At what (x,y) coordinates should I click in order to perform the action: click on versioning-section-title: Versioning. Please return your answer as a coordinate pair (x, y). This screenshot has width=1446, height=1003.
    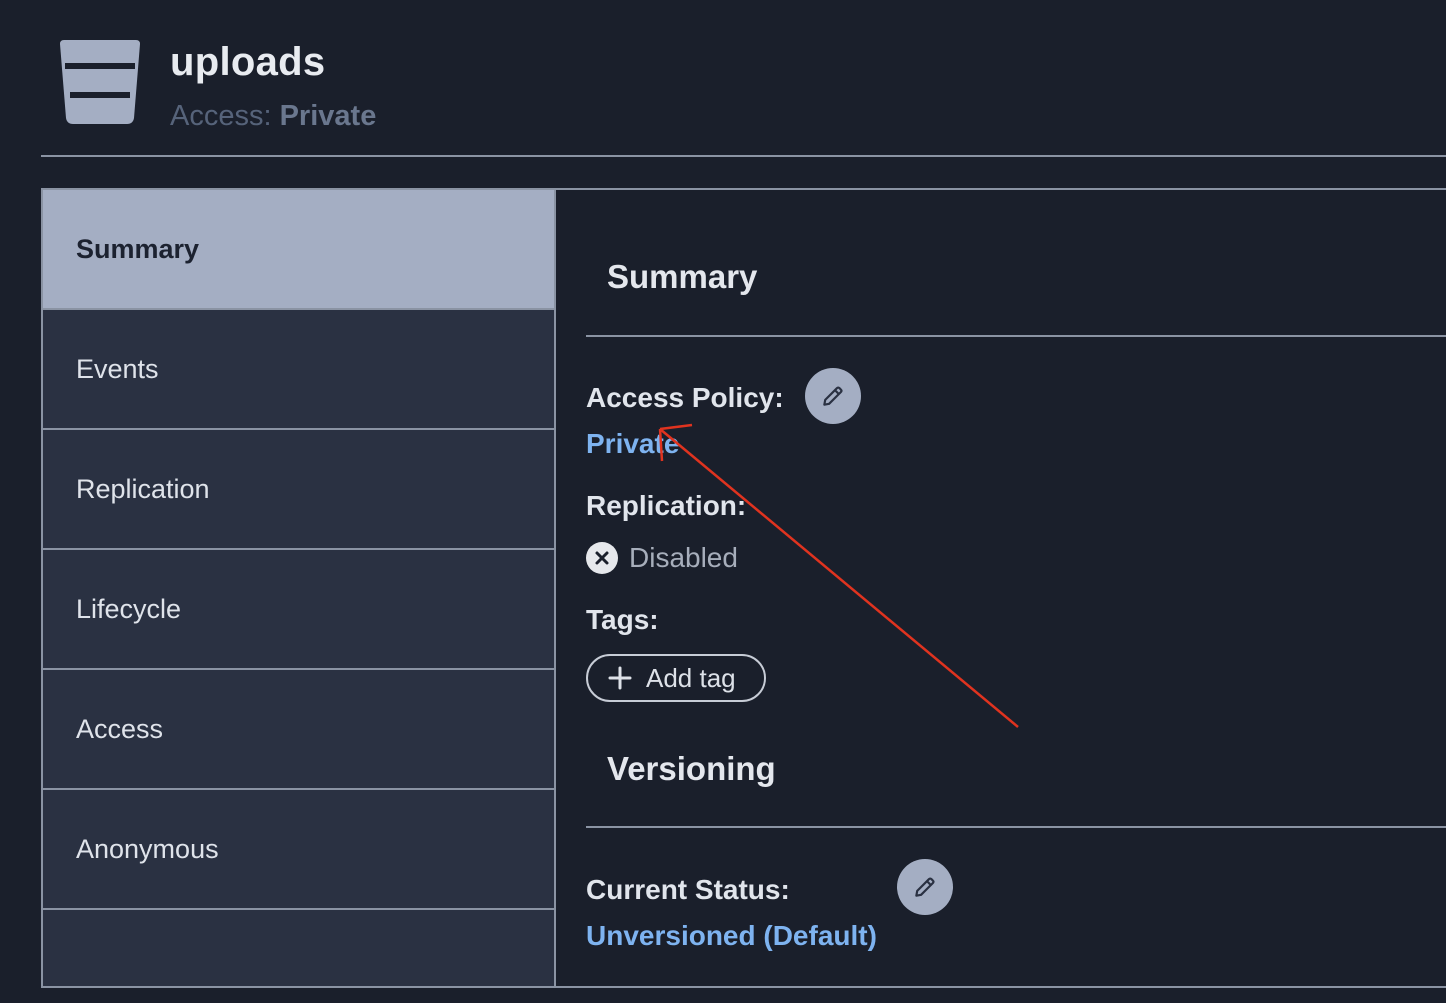
    Looking at the image, I should click on (691, 768).